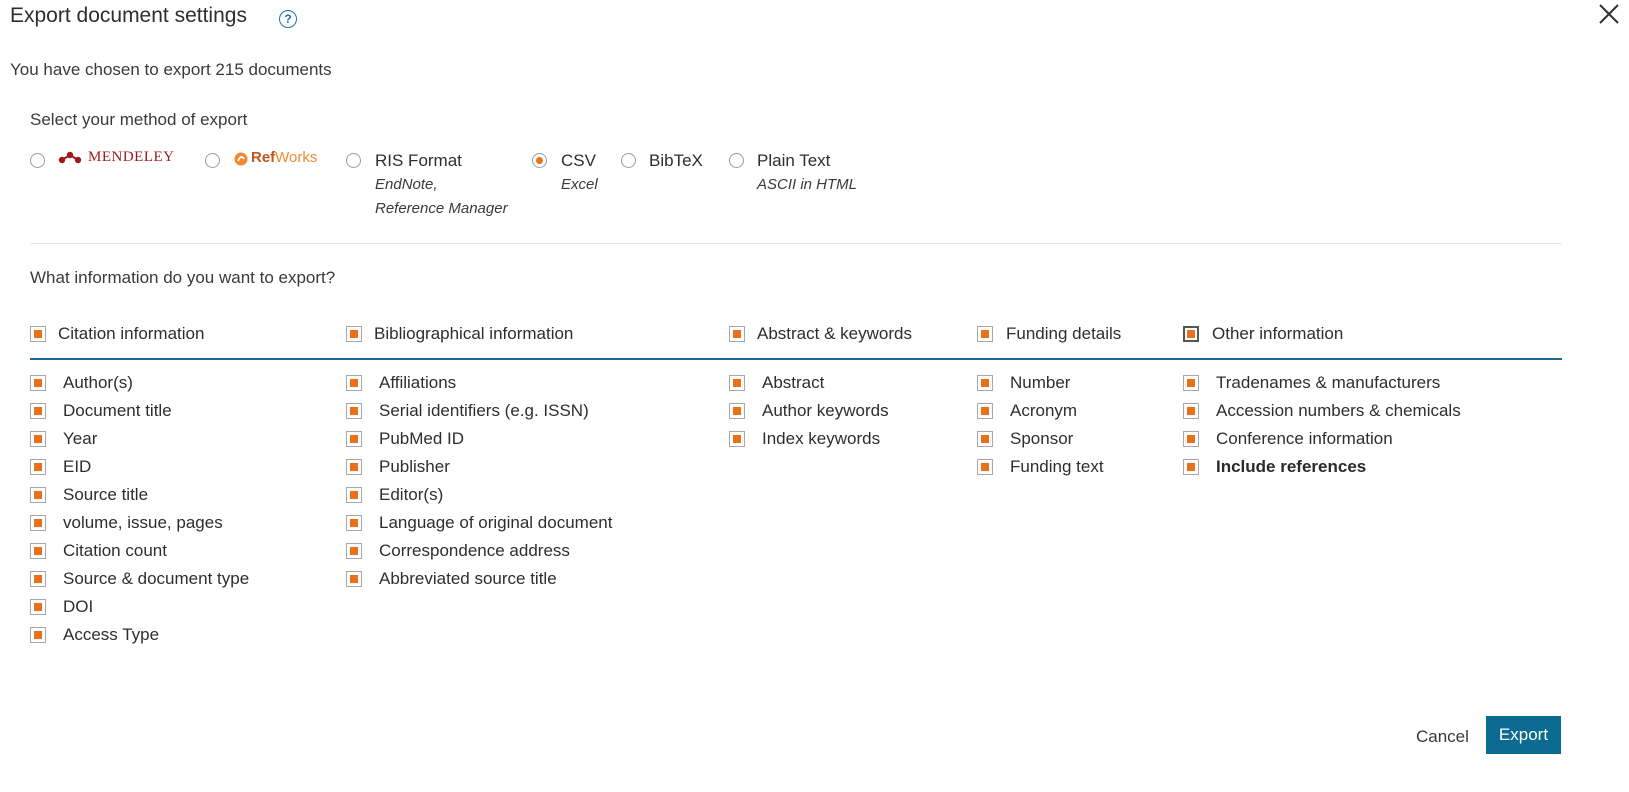 The image size is (1629, 792). Describe the element at coordinates (115, 550) in the screenshot. I see `label-citation-count: Citation count` at that location.